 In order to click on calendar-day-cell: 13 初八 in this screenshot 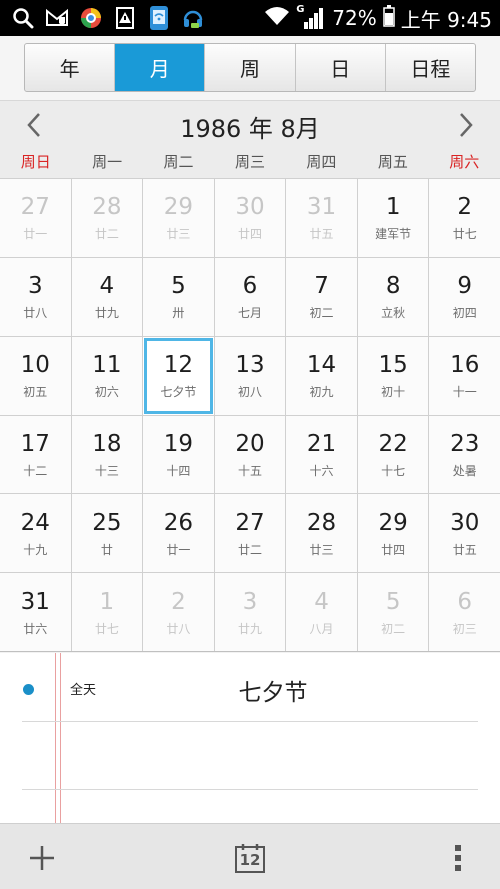, I will do `click(250, 375)`.